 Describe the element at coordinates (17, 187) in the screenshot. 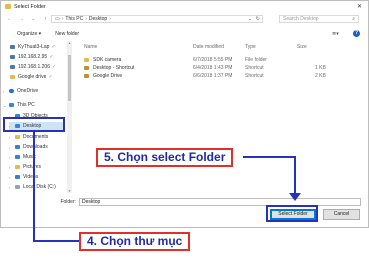

I see `disk-icon` at that location.